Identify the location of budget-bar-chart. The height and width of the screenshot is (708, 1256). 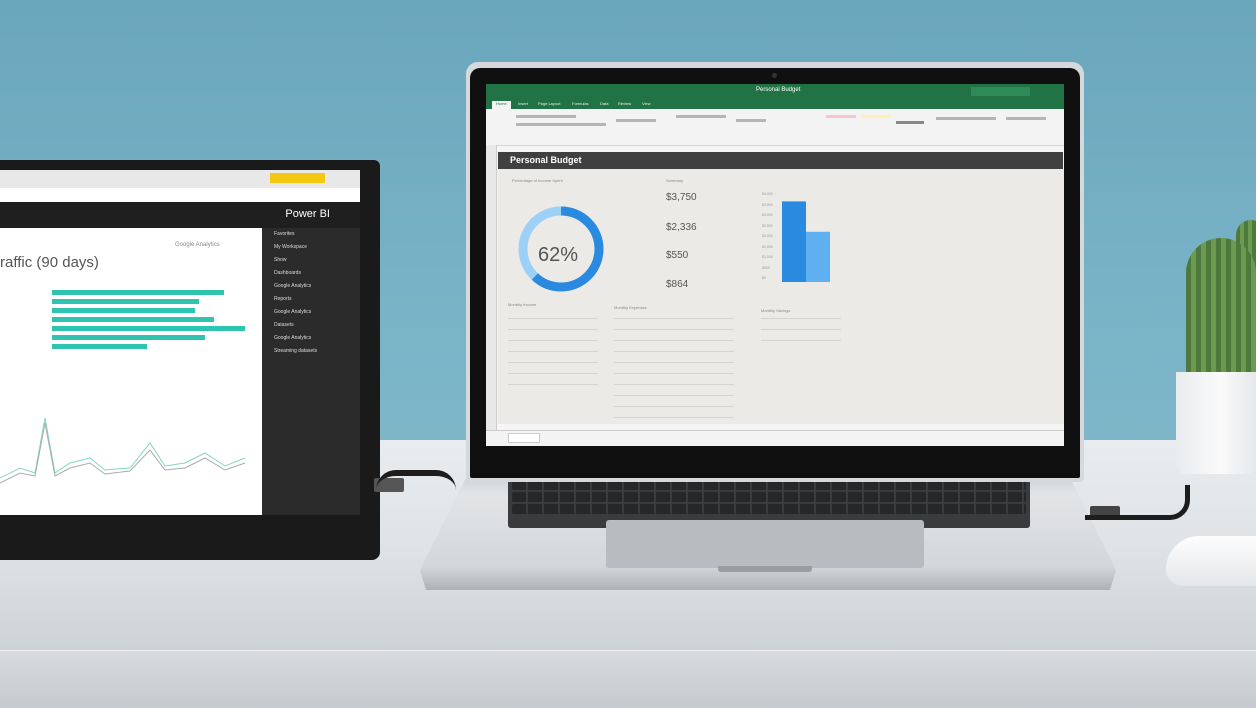
(806, 241).